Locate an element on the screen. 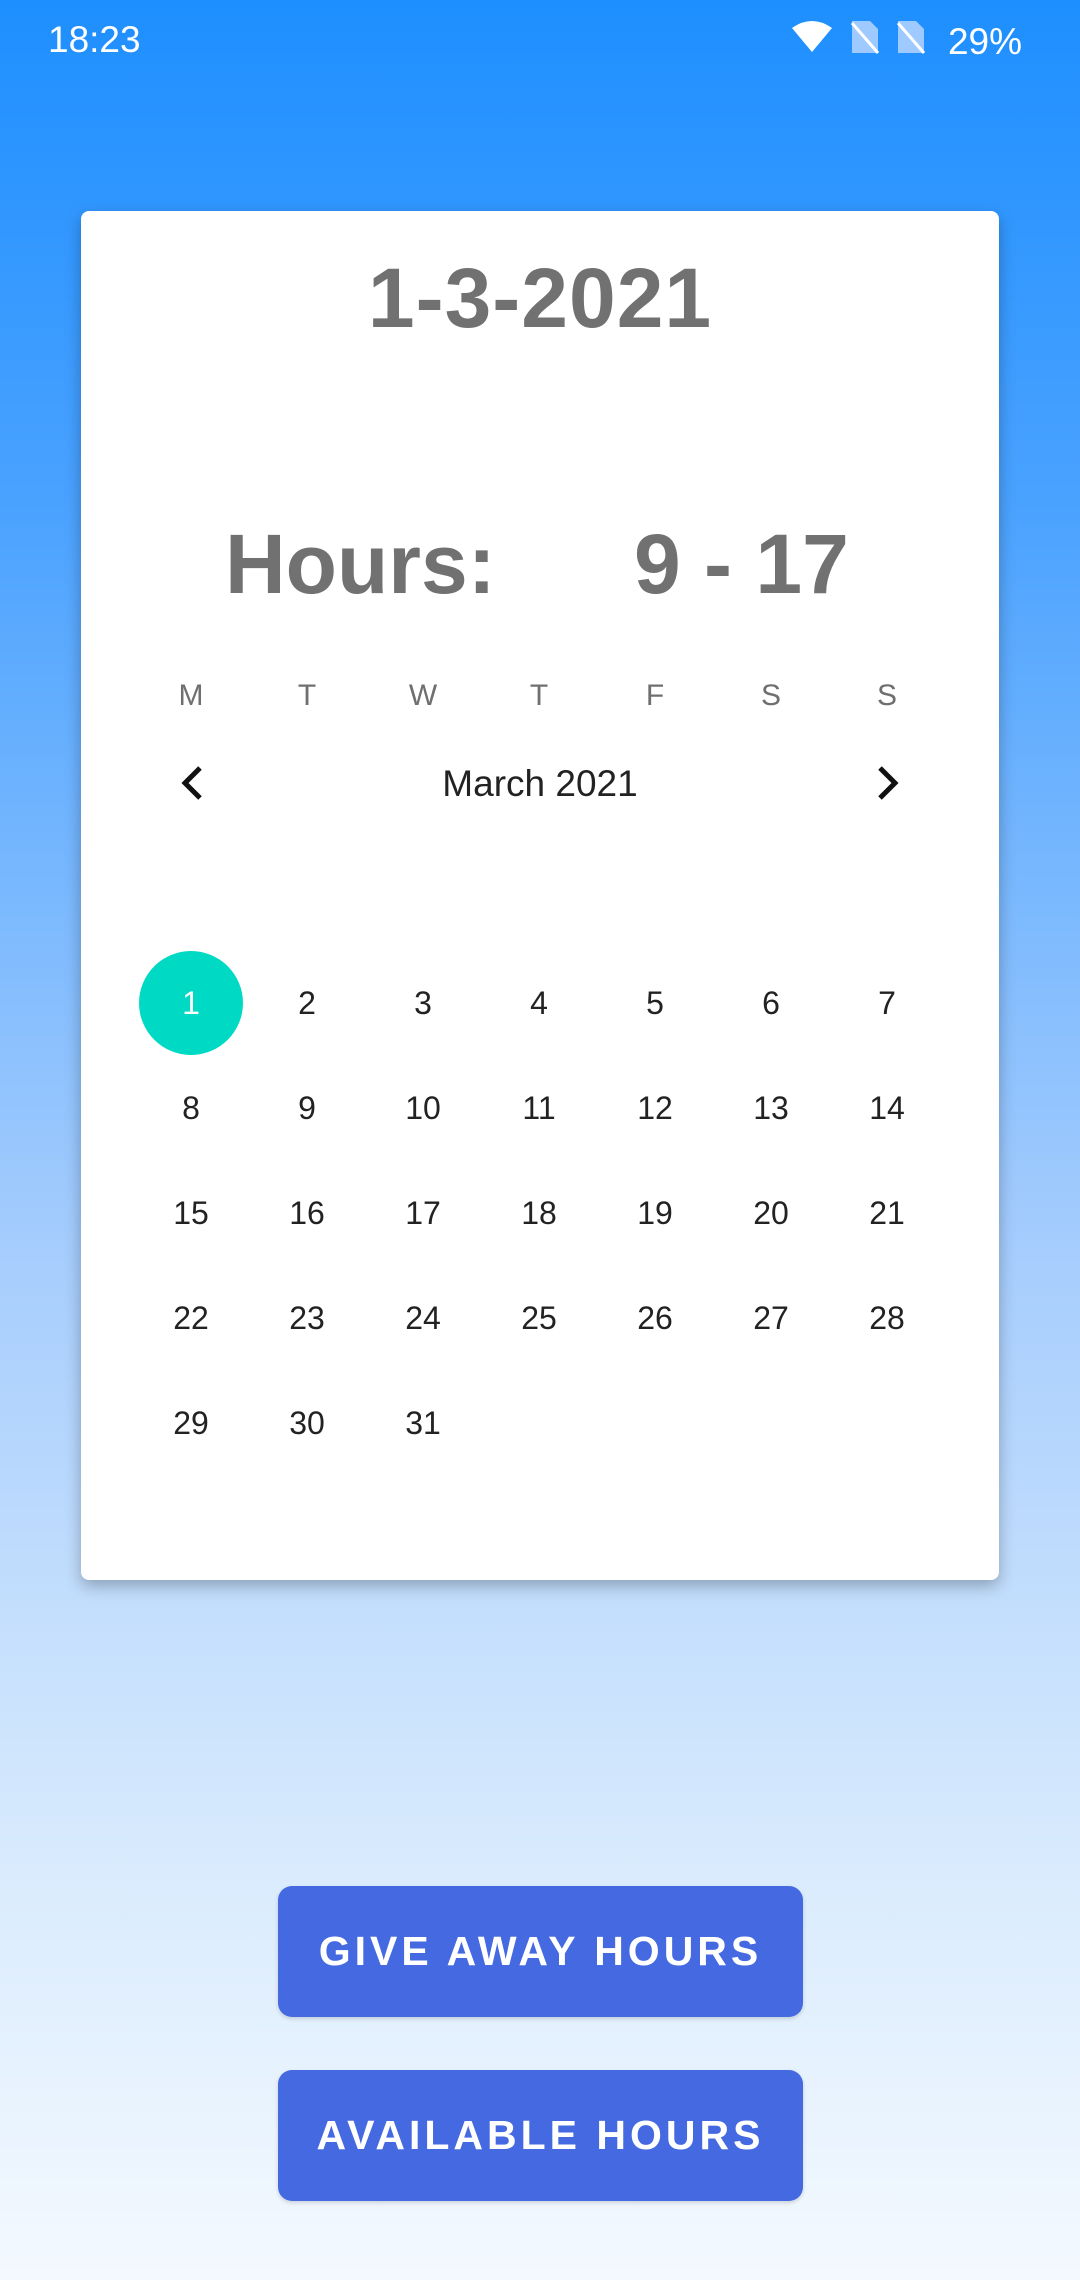 The width and height of the screenshot is (1080, 2280). calendar-day: 17 is located at coordinates (423, 1213).